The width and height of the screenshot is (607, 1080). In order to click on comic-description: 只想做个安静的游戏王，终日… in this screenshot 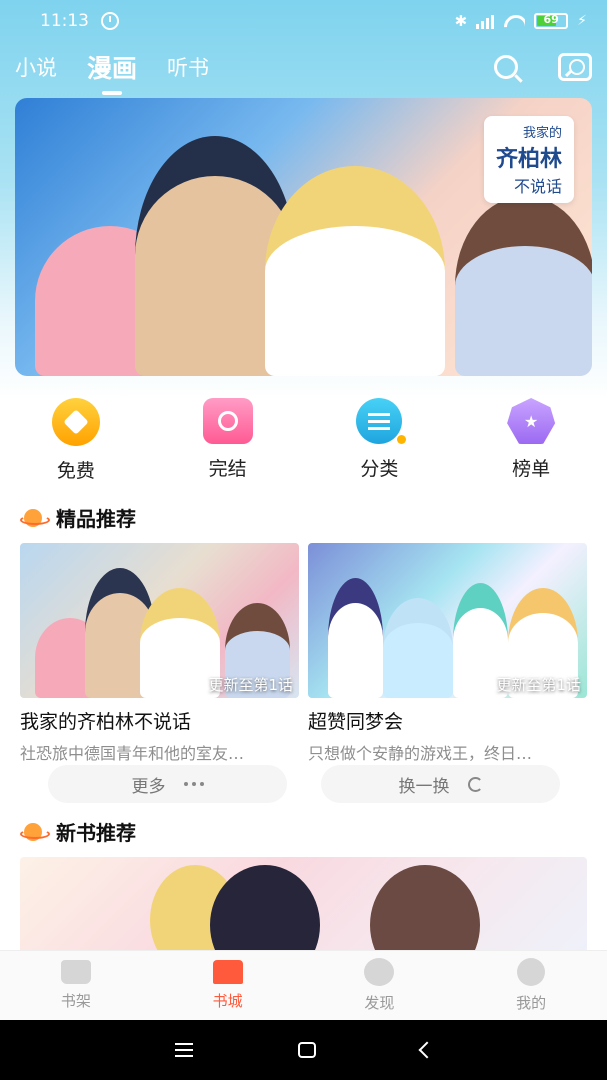, I will do `click(420, 753)`.